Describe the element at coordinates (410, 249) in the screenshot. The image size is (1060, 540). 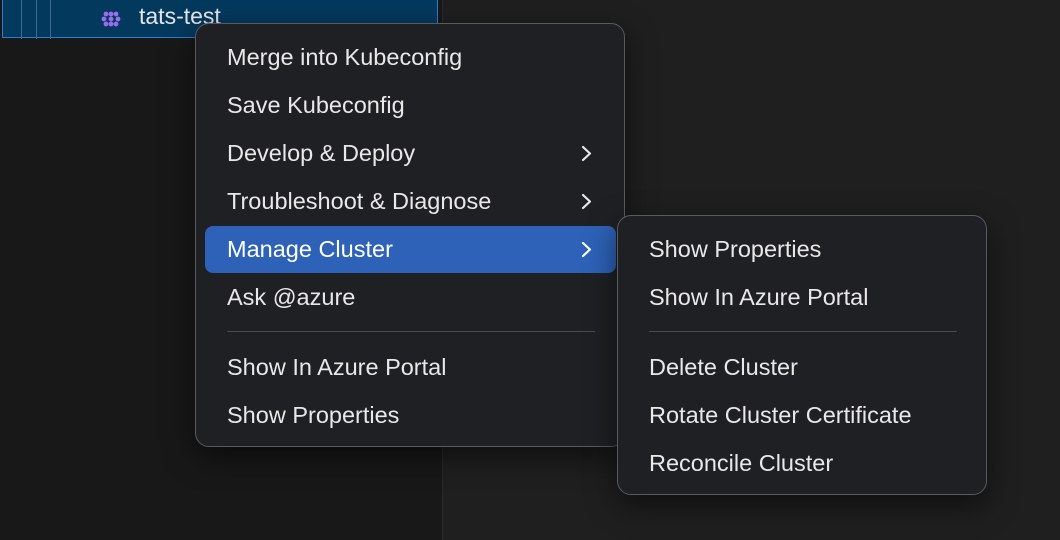
I see `menu-item-manage-cluster: Manage Cluster` at that location.